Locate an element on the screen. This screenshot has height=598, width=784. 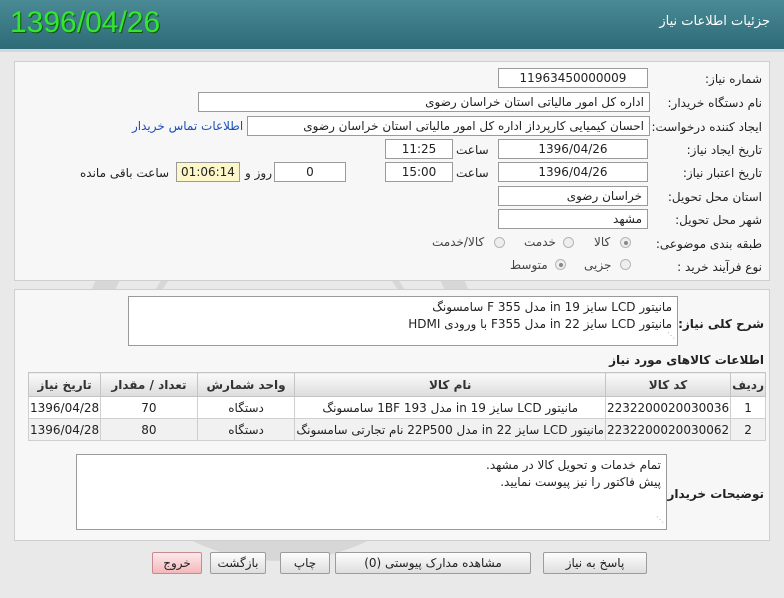
category-option-goods: کالا is located at coordinates (602, 242).